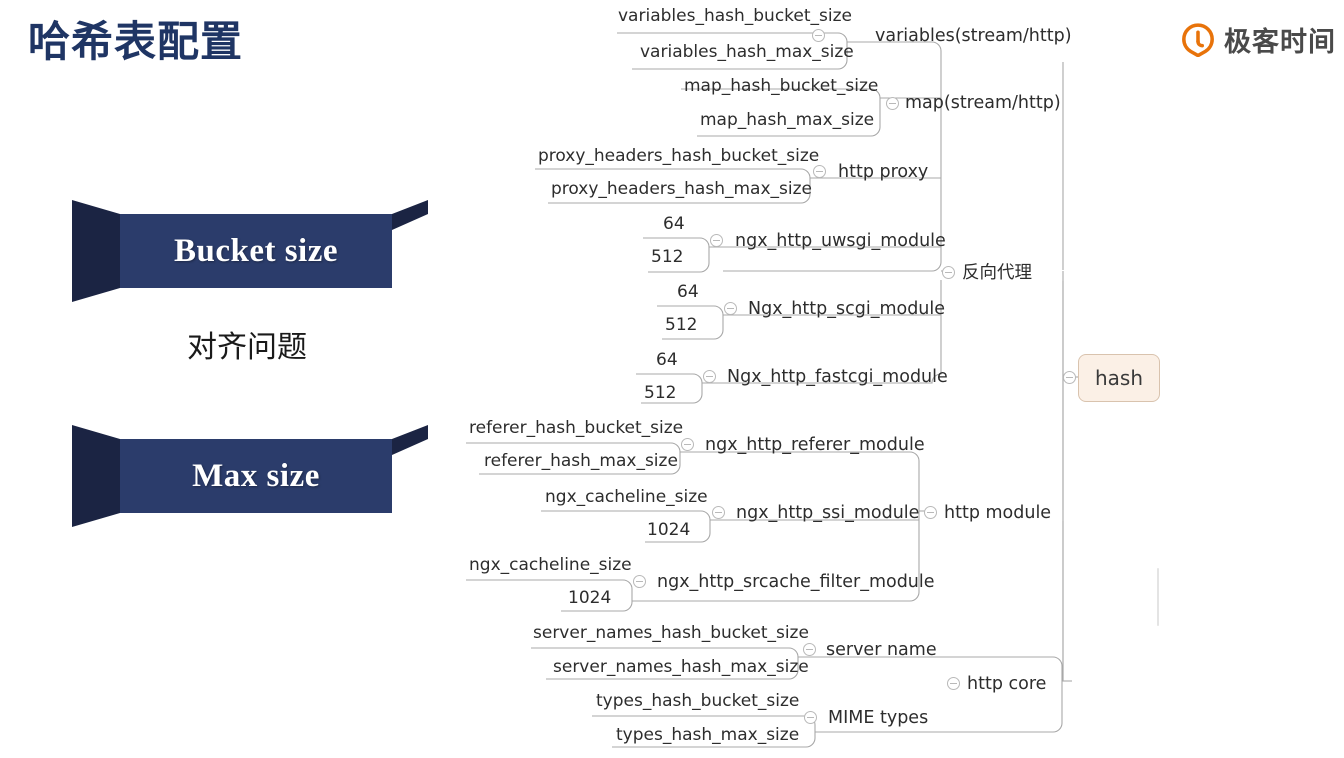  What do you see at coordinates (847, 309) in the screenshot?
I see `branch-label: Ngx_http_scgi_module` at bounding box center [847, 309].